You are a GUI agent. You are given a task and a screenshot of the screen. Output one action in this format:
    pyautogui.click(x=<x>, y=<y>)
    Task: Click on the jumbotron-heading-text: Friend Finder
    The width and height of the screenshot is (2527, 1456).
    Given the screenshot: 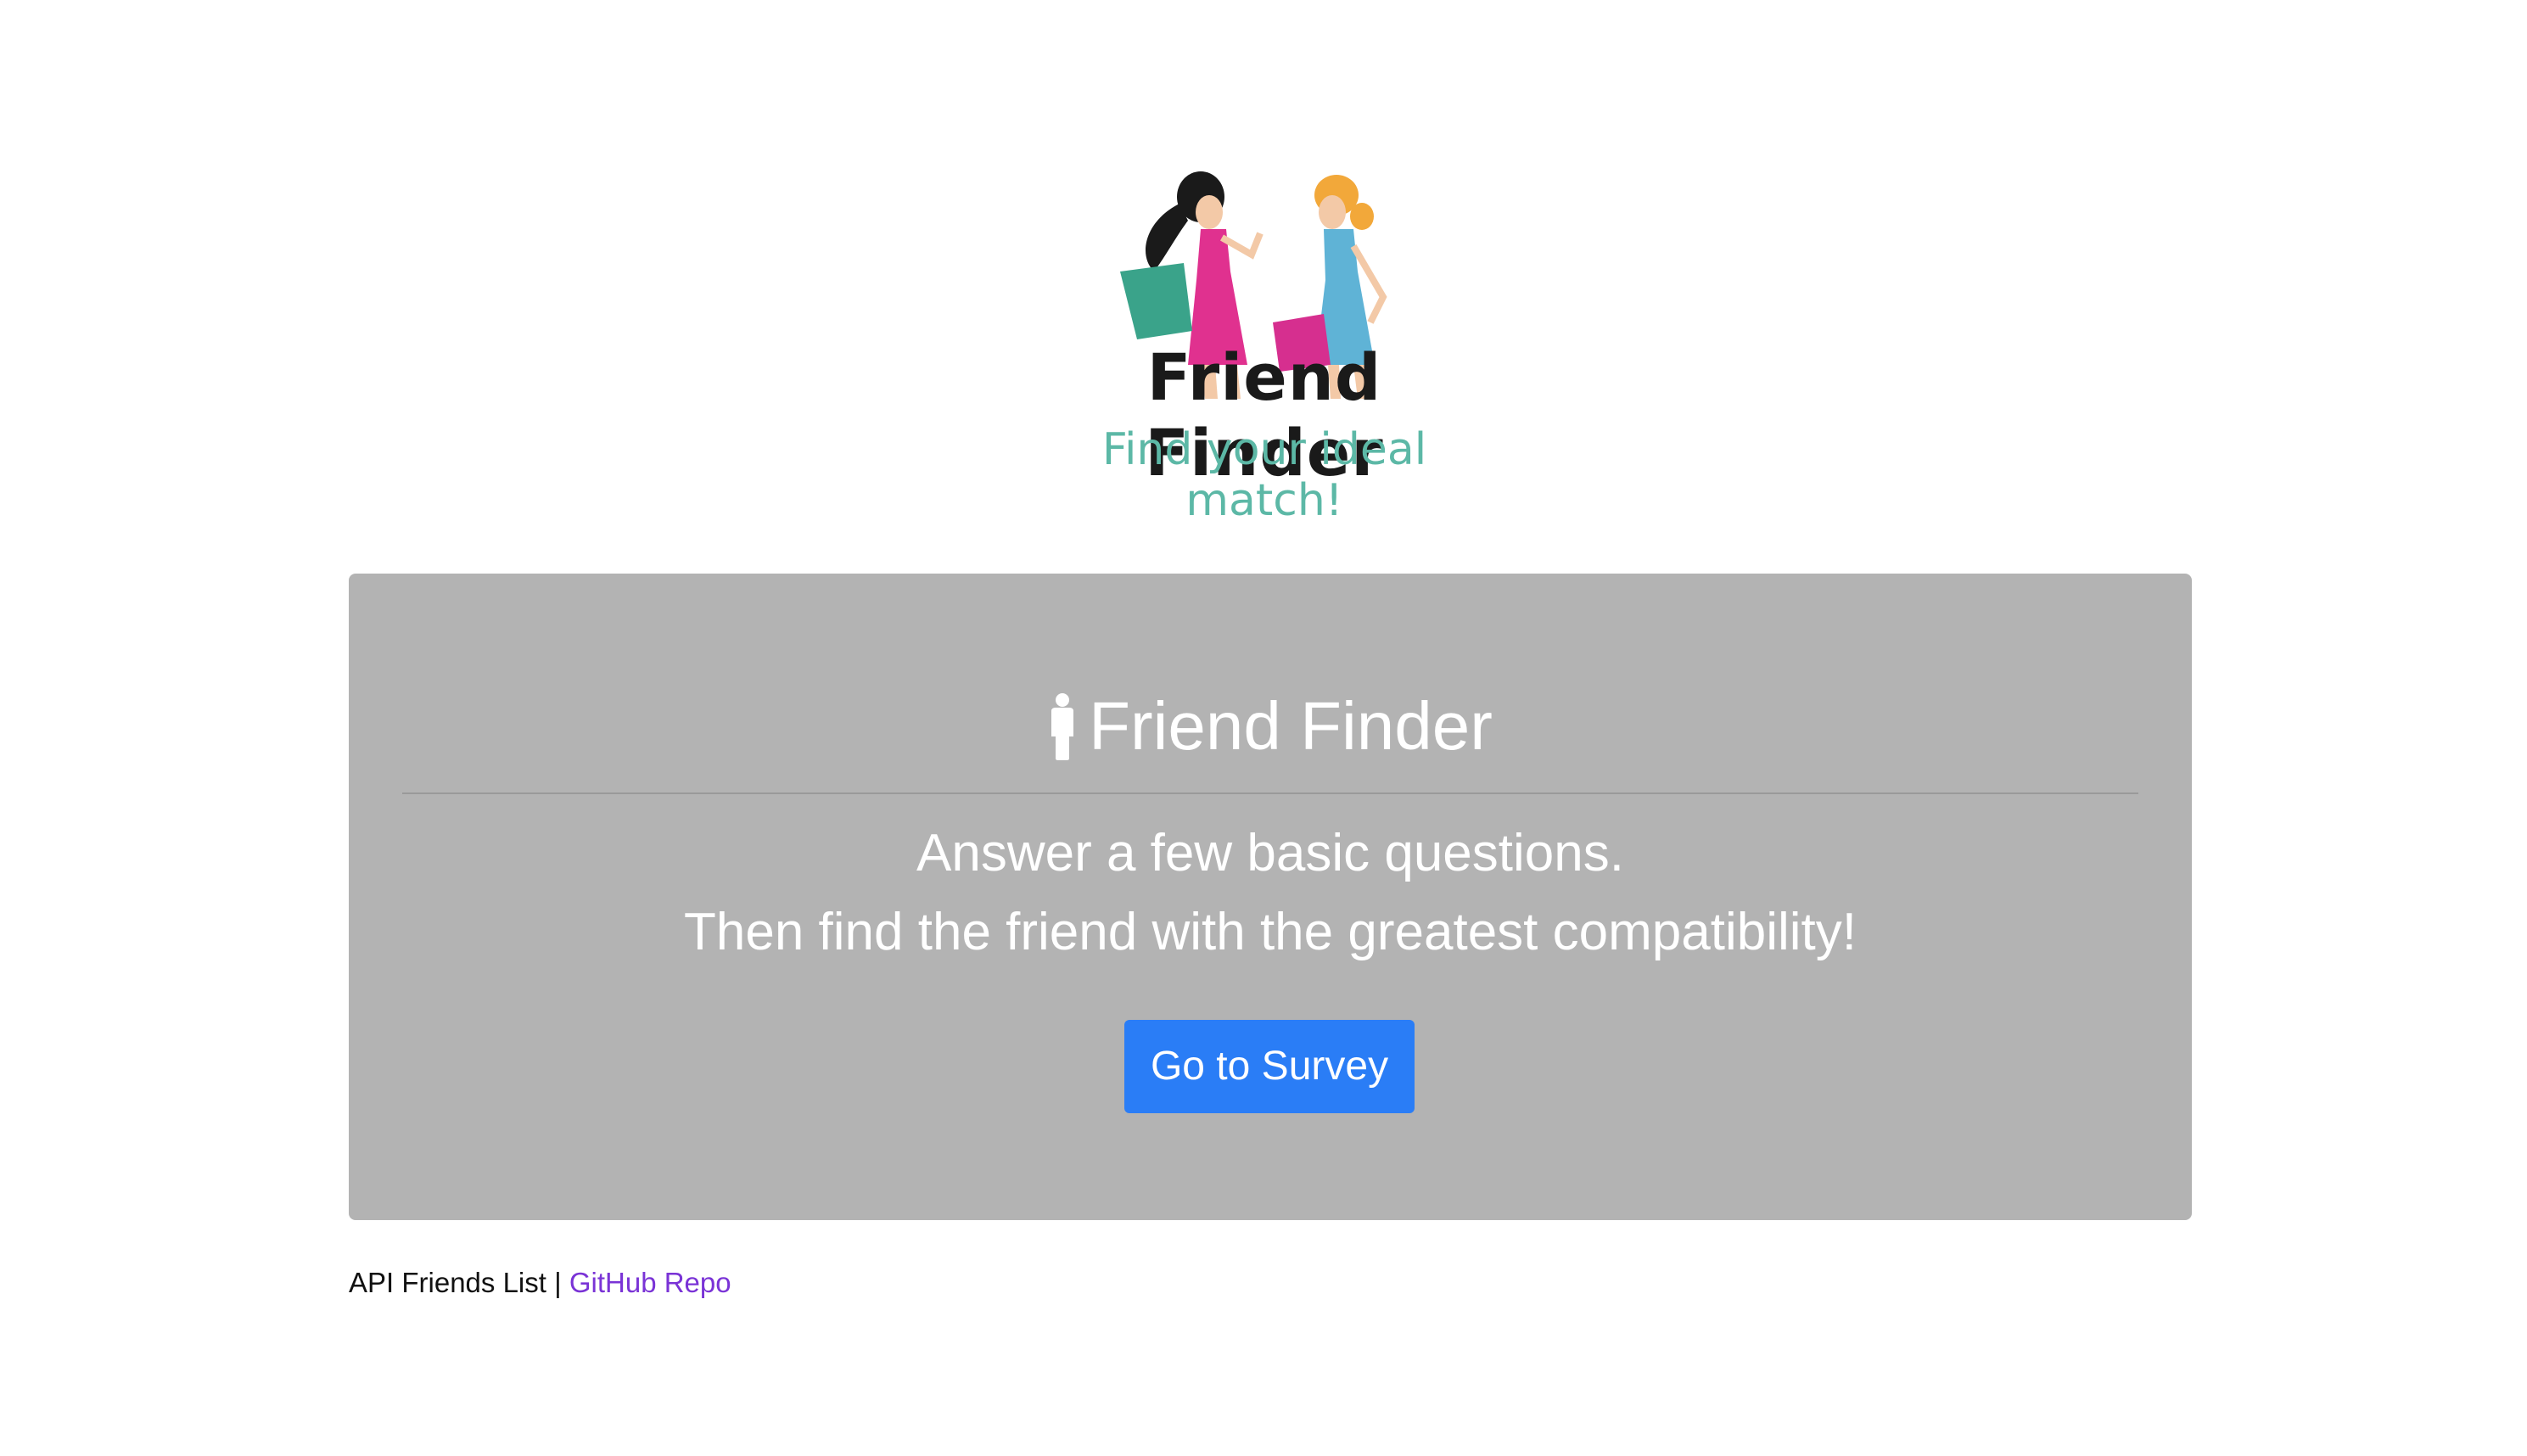 What is the action you would take?
    pyautogui.click(x=1291, y=726)
    